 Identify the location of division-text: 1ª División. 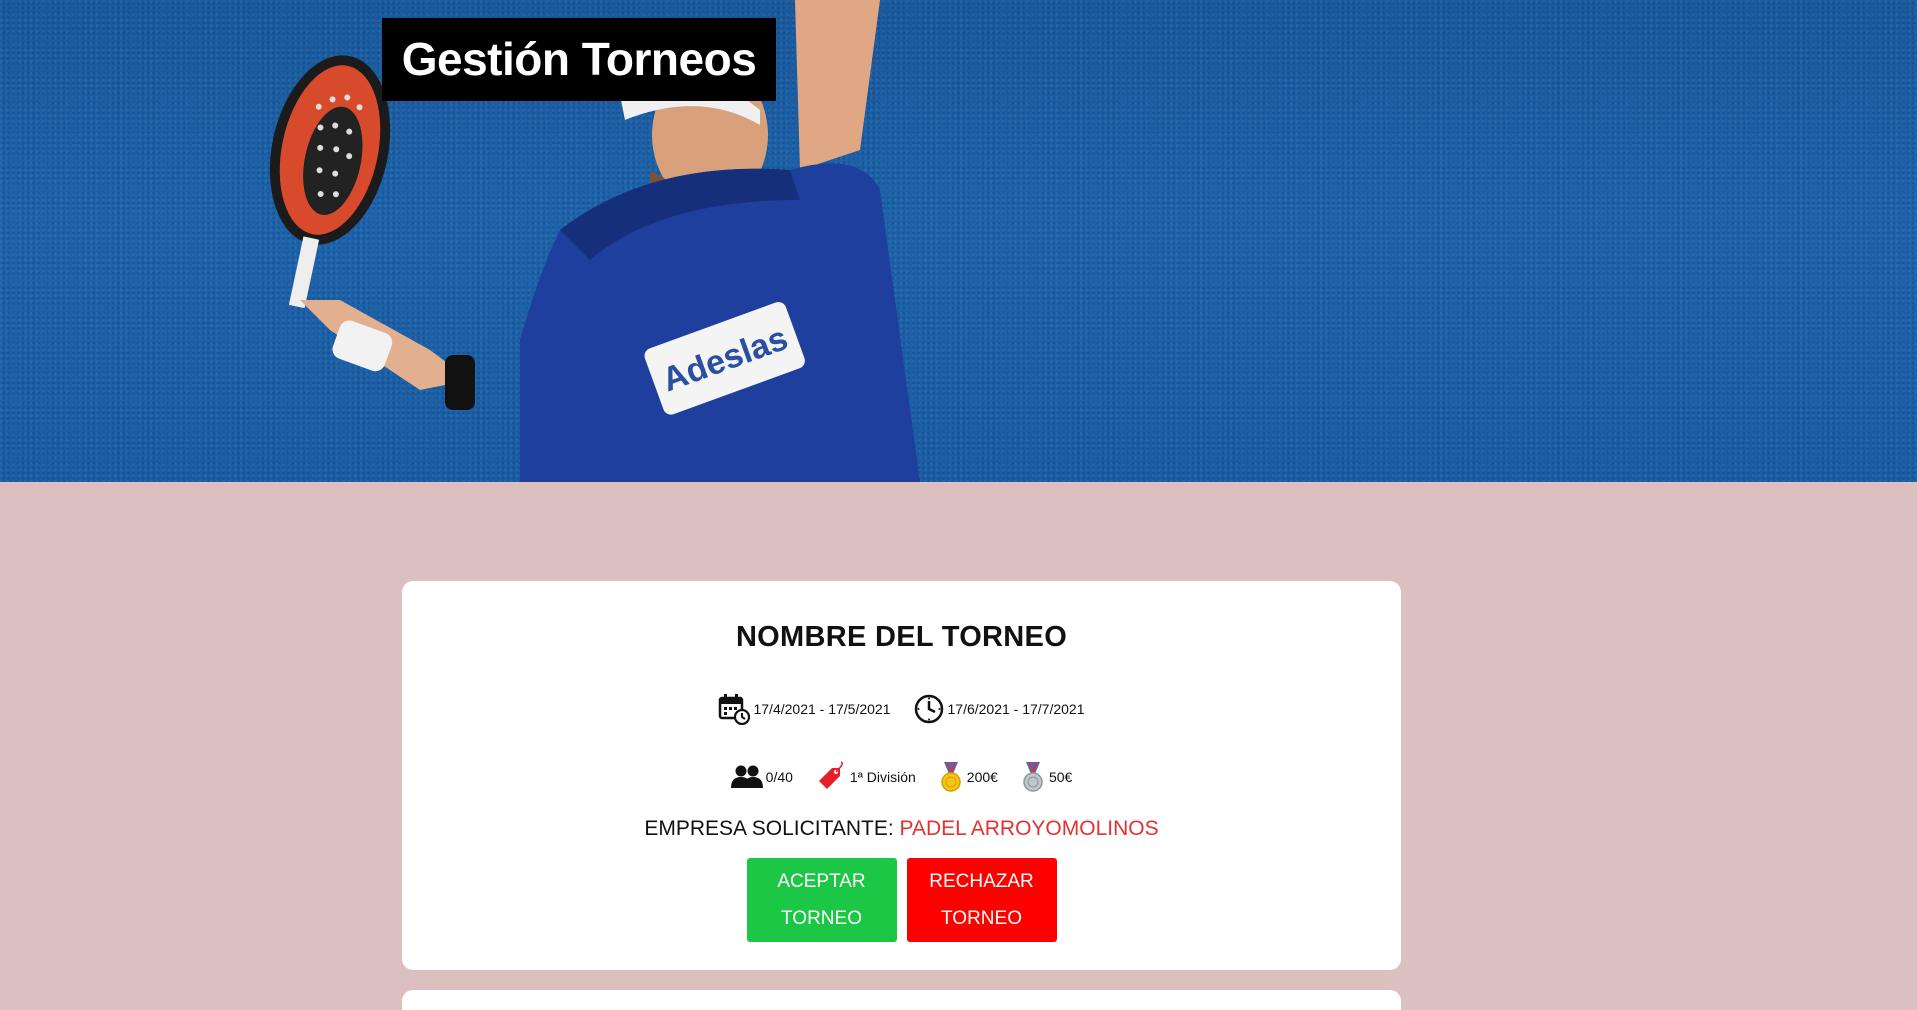
(882, 777).